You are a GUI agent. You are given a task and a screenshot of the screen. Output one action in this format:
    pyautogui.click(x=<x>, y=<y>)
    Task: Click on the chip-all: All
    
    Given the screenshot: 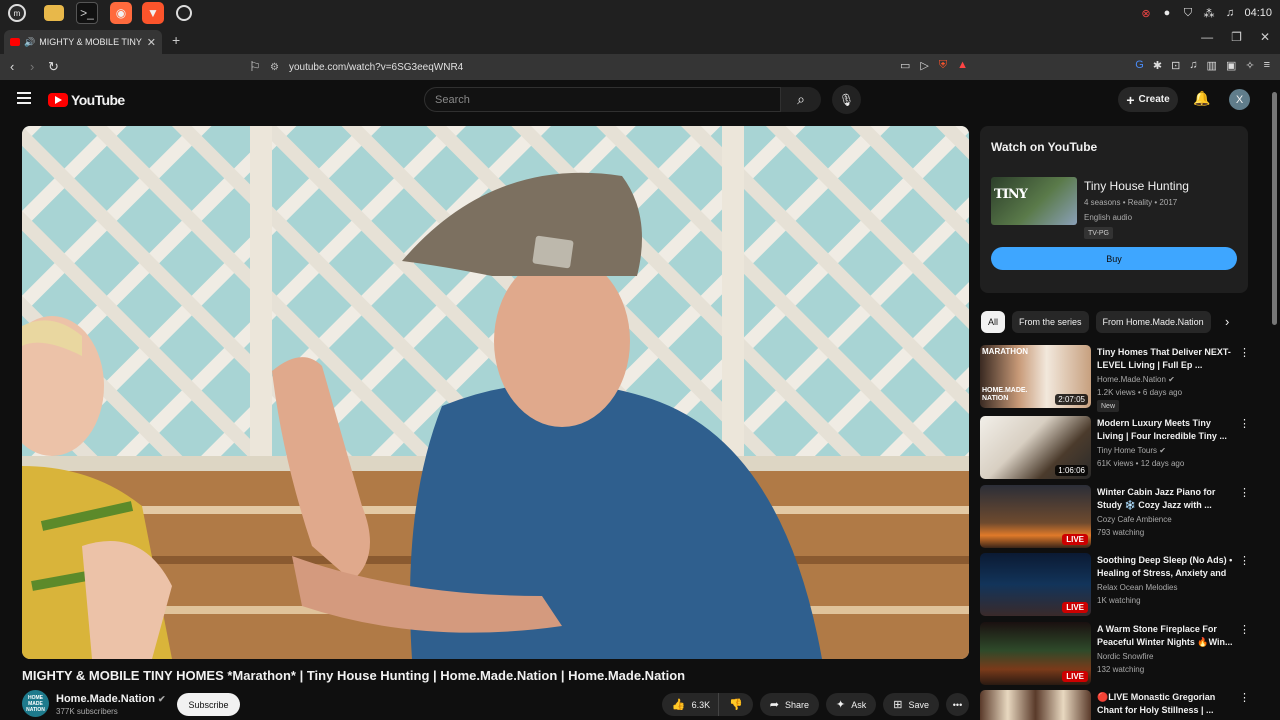 What is the action you would take?
    pyautogui.click(x=993, y=322)
    